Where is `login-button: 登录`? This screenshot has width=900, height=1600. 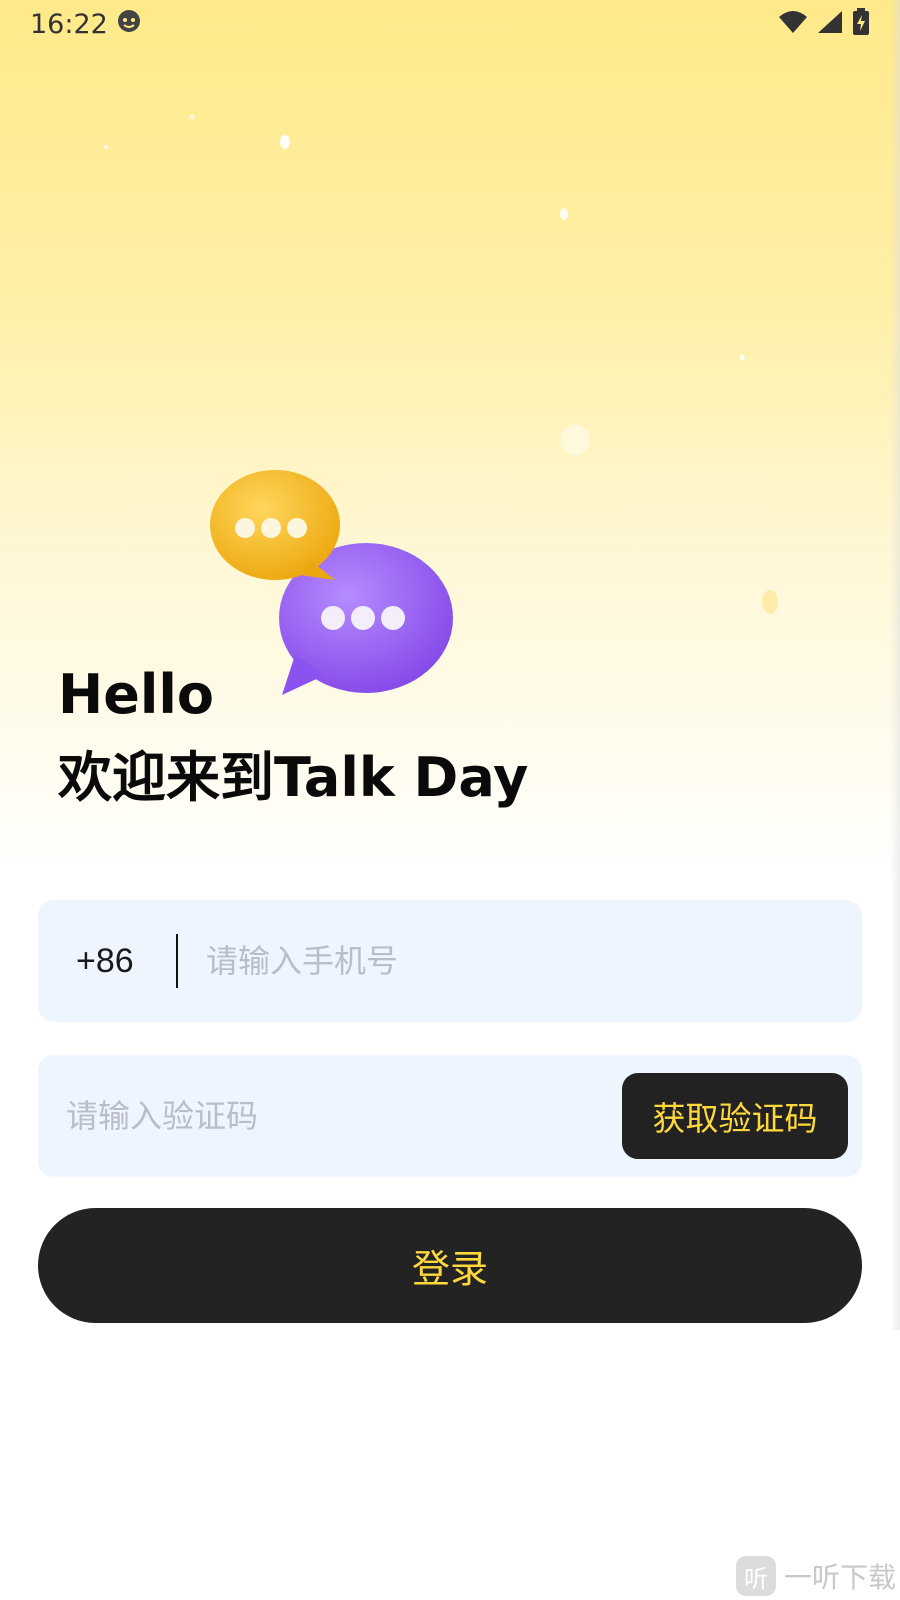
login-button: 登录 is located at coordinates (450, 1265).